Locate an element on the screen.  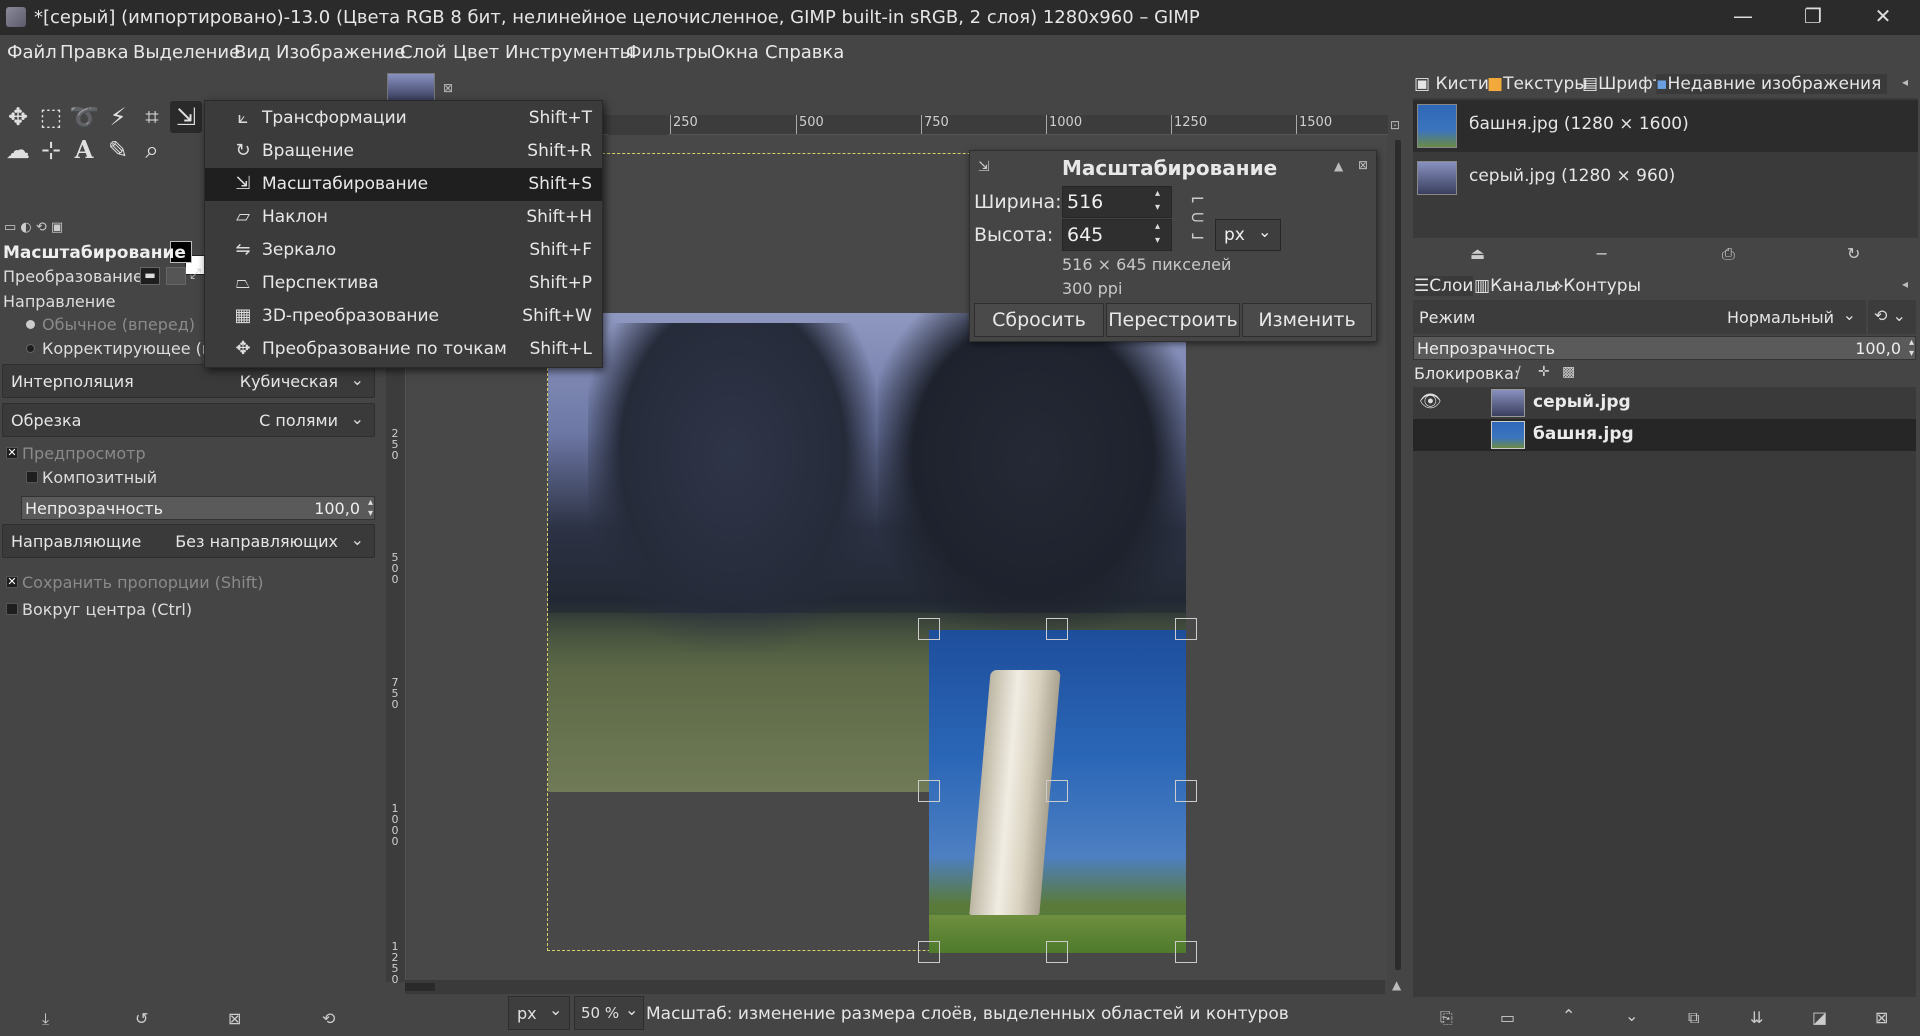
tab-patterns: ■Текстуры is located at coordinates (1537, 84).